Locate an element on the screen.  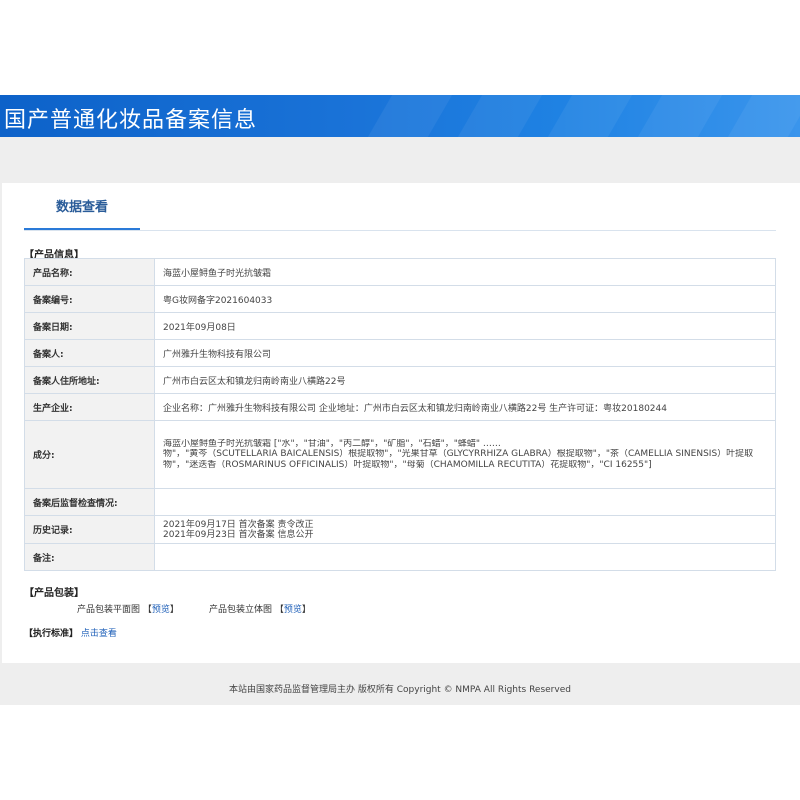
registration-date-value: 2021年09月08日 is located at coordinates (465, 326).